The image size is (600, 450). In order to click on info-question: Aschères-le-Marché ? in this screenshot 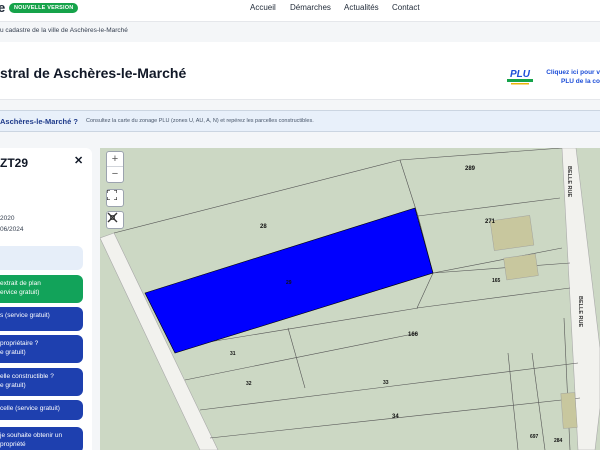, I will do `click(39, 121)`.